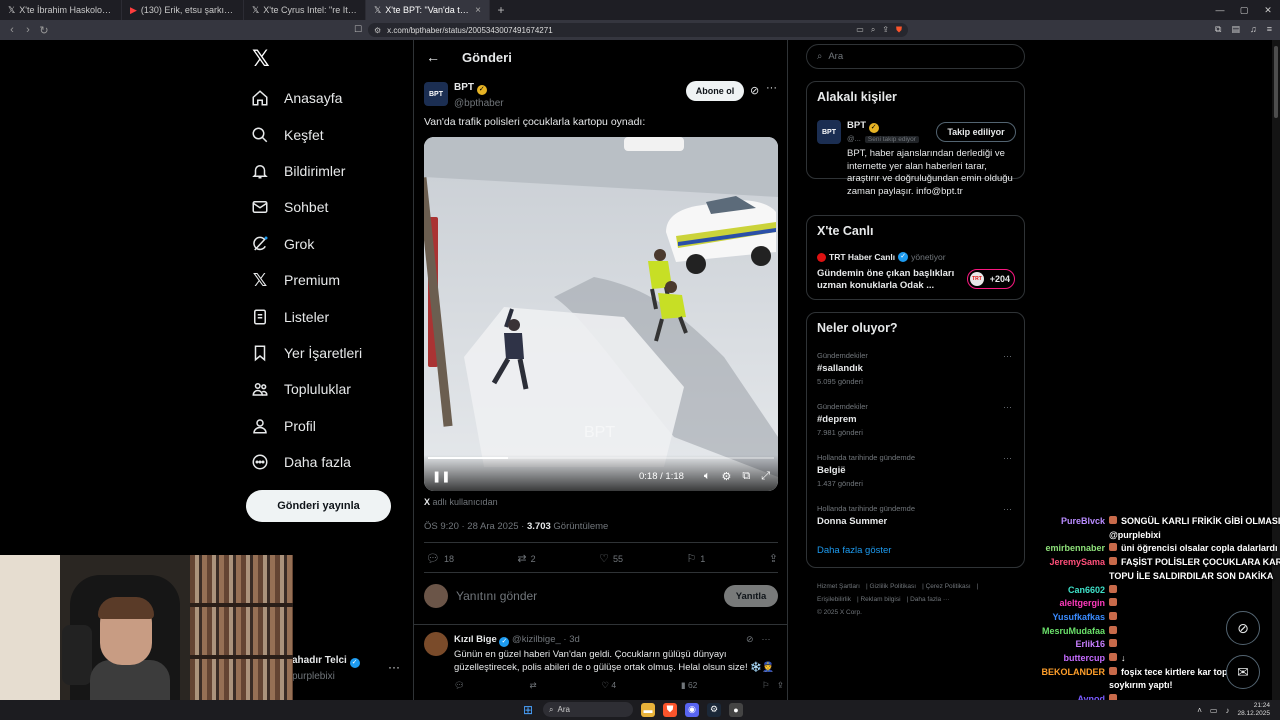 This screenshot has height=720, width=1280. Describe the element at coordinates (318, 506) in the screenshot. I see `post-button: Gönderi yayınla` at that location.